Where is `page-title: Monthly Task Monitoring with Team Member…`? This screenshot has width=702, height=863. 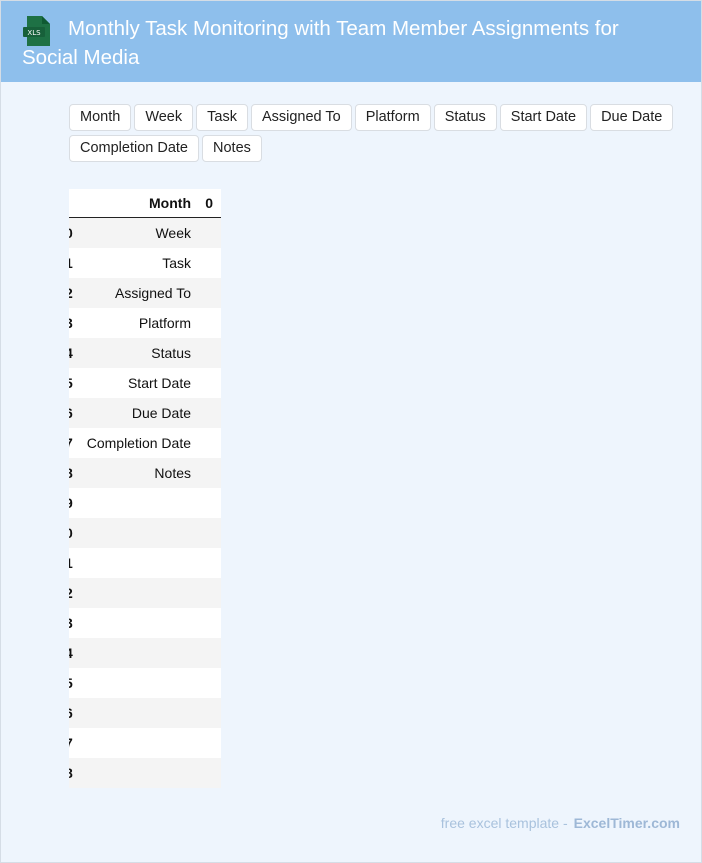
page-title: Monthly Task Monitoring with Team Member… is located at coordinates (320, 43).